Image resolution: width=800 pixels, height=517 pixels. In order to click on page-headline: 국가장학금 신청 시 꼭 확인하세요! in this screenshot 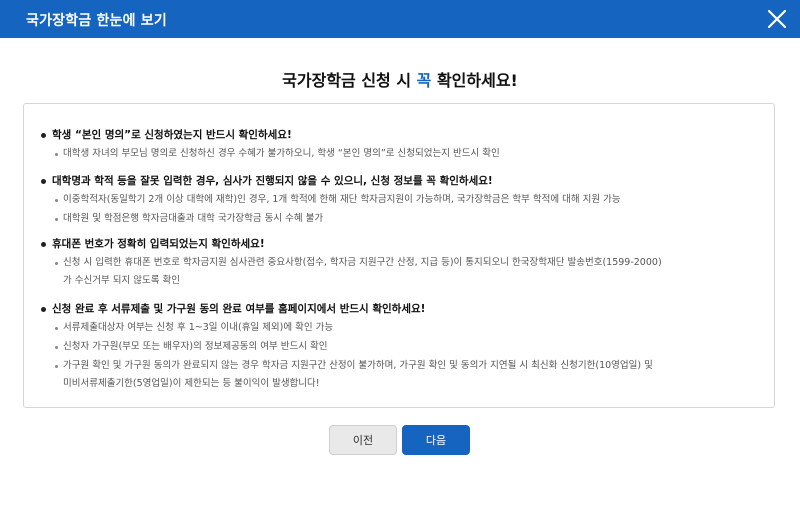, I will do `click(400, 79)`.